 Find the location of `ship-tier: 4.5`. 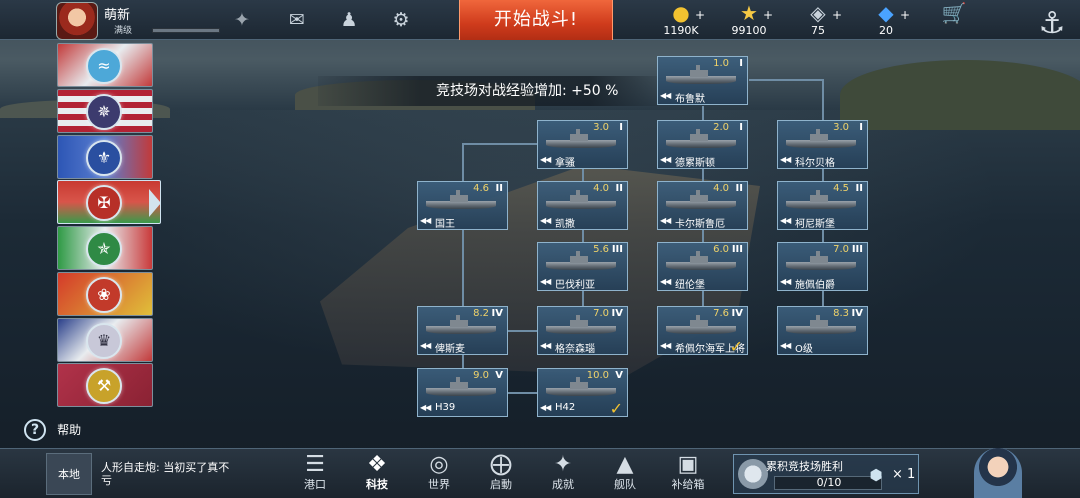

ship-tier: 4.5 is located at coordinates (841, 188).